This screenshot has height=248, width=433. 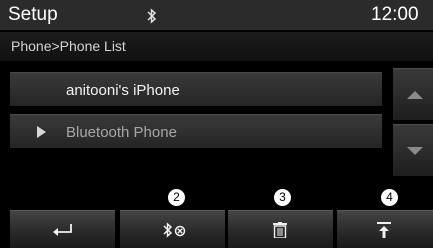 I want to click on clock: 12:00, so click(x=395, y=14).